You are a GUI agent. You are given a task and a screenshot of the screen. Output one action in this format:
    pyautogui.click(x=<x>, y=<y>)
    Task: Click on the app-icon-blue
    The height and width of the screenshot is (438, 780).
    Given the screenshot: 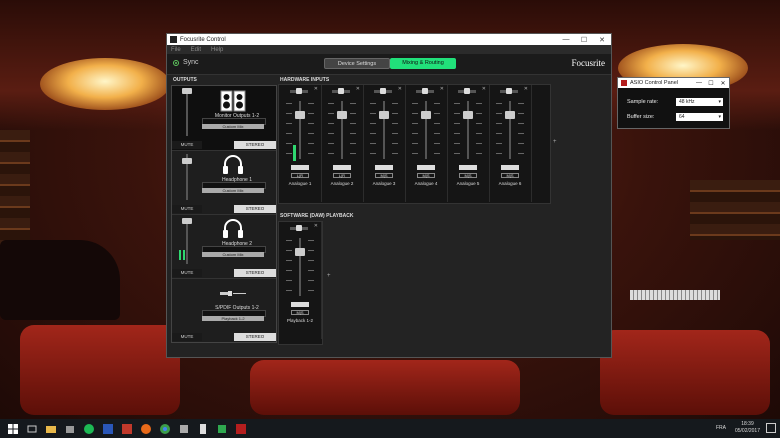 What is the action you would take?
    pyautogui.click(x=108, y=429)
    